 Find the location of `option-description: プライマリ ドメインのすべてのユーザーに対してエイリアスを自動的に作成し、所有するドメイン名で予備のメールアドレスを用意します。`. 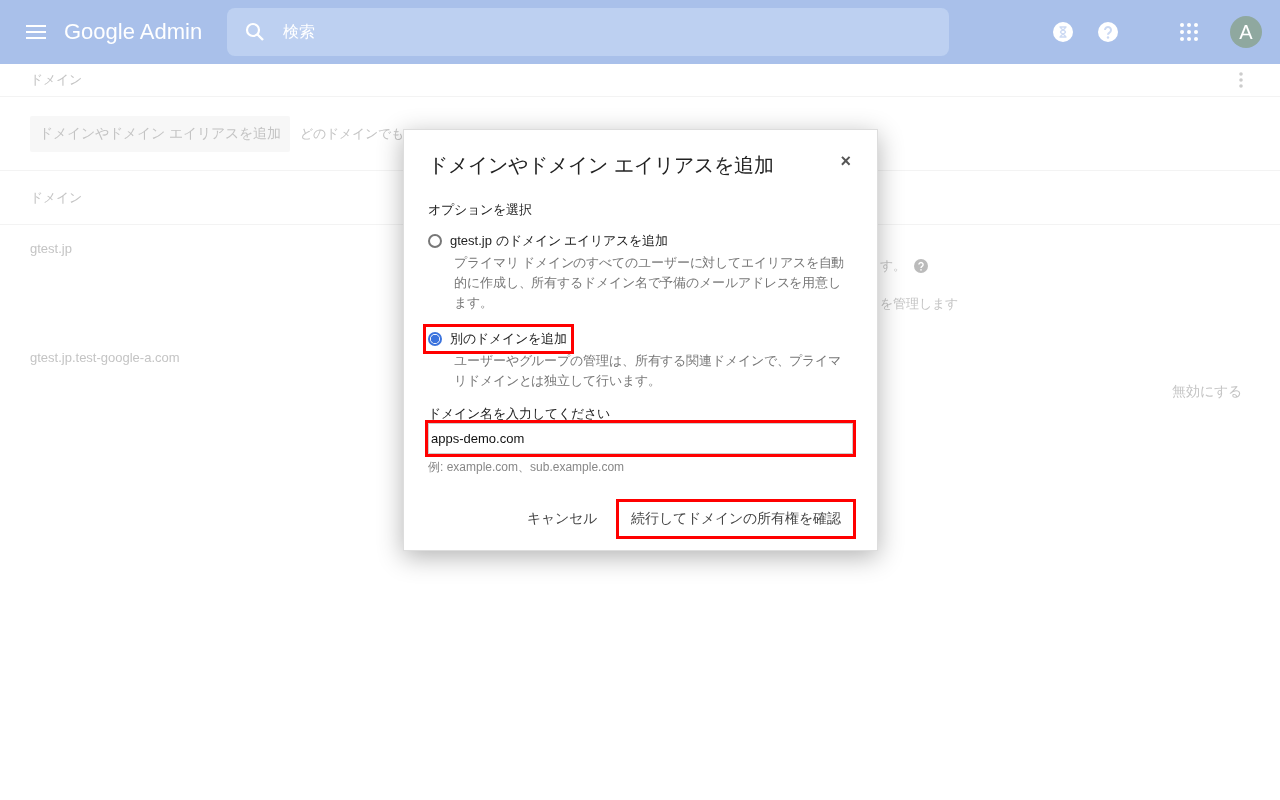

option-description: プライマリ ドメインのすべてのユーザーに対してエイリアスを自動的に作成し、所有するドメイン名で予備のメールアドレスを用意します。 is located at coordinates (649, 283).